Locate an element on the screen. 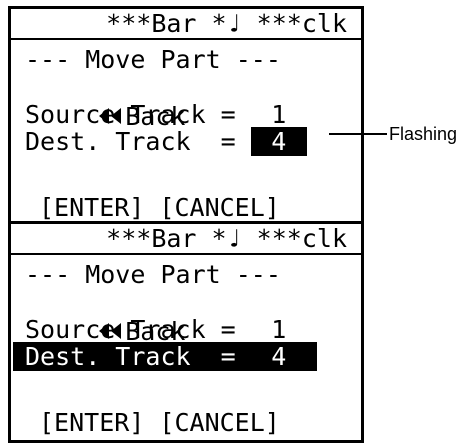 This screenshot has height=443, width=473. flashing-callout-line is located at coordinates (358, 134).